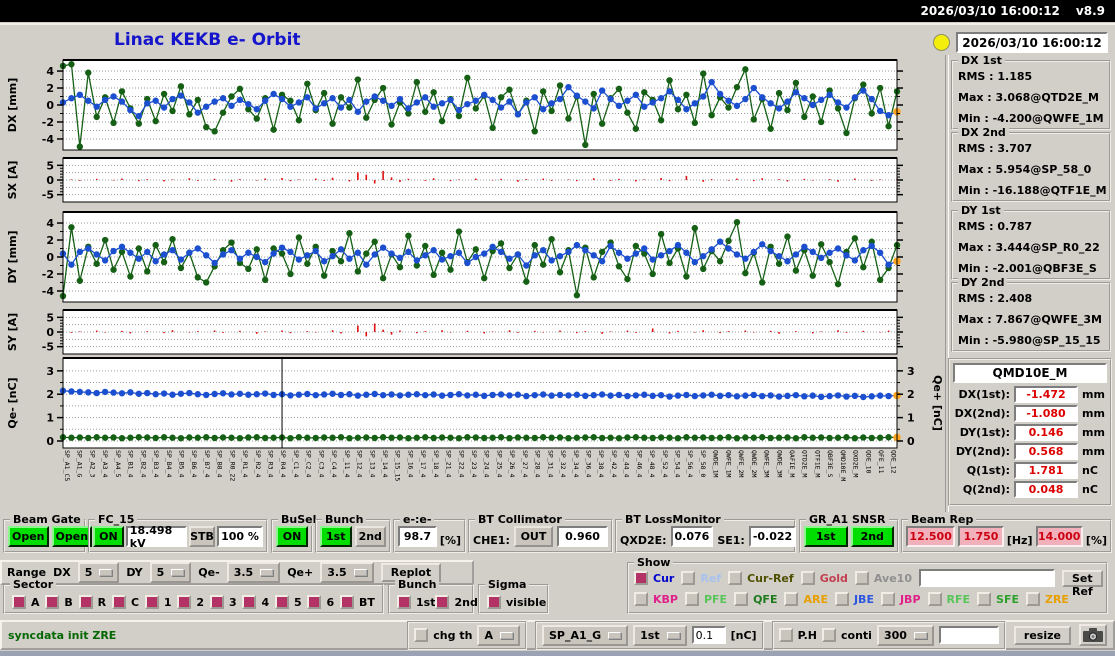 This screenshot has height=656, width=1115. What do you see at coordinates (741, 599) in the screenshot?
I see `show-checkbox-qfe` at bounding box center [741, 599].